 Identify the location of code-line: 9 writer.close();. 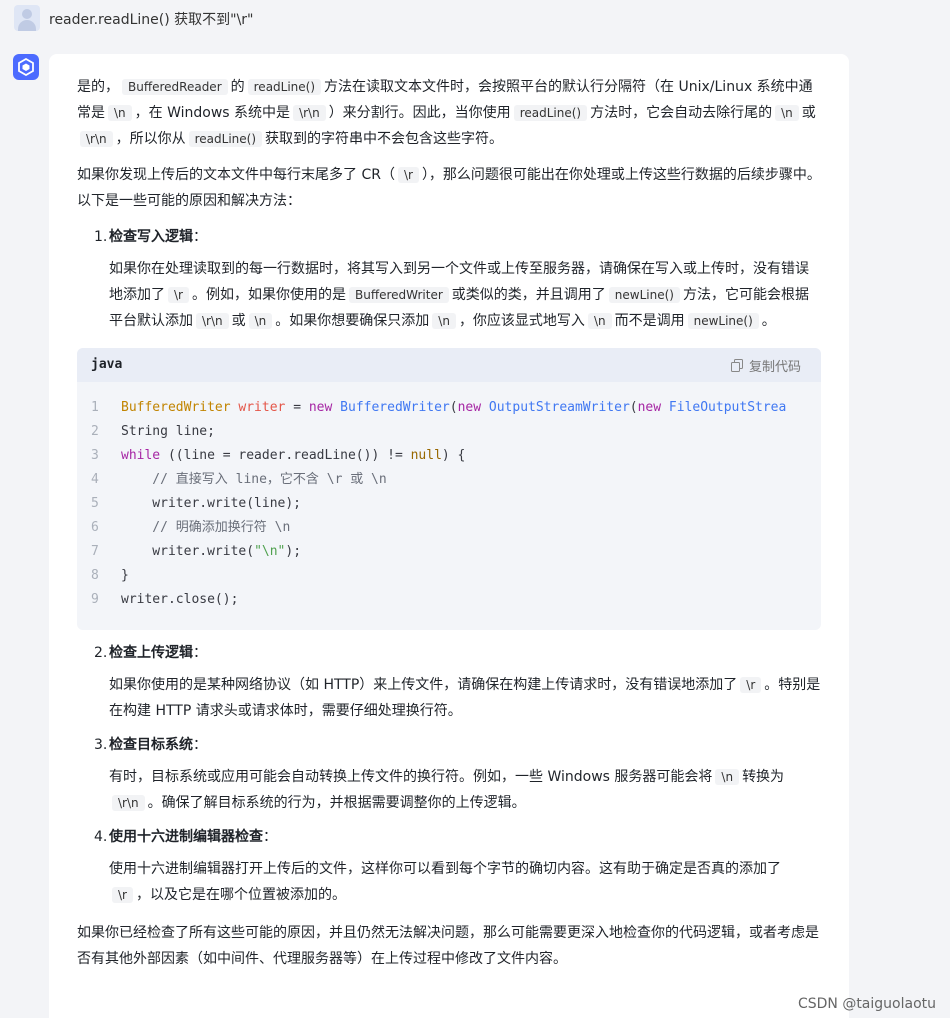
(165, 599).